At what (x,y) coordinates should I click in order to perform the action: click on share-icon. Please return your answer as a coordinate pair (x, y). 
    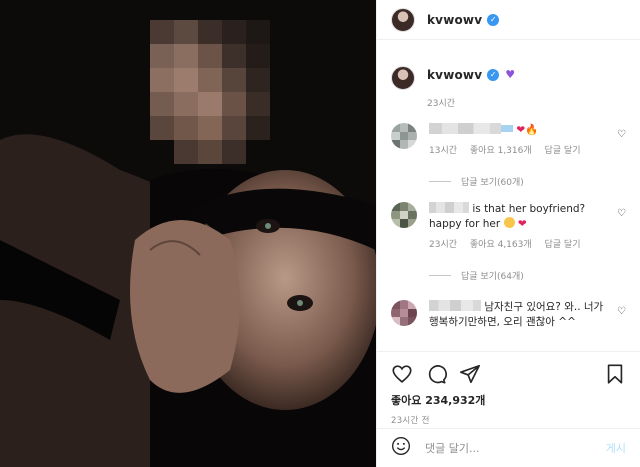
    Looking at the image, I should click on (470, 374).